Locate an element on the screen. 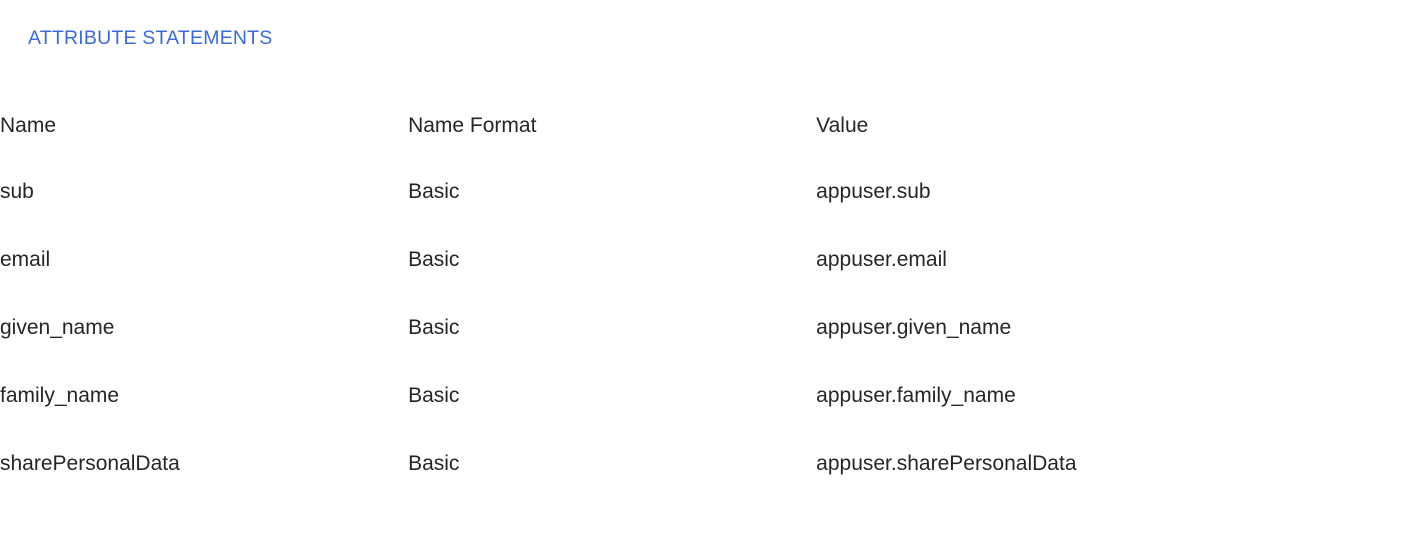 Image resolution: width=1412 pixels, height=540 pixels. cell-value: appuser.family_name is located at coordinates (916, 395).